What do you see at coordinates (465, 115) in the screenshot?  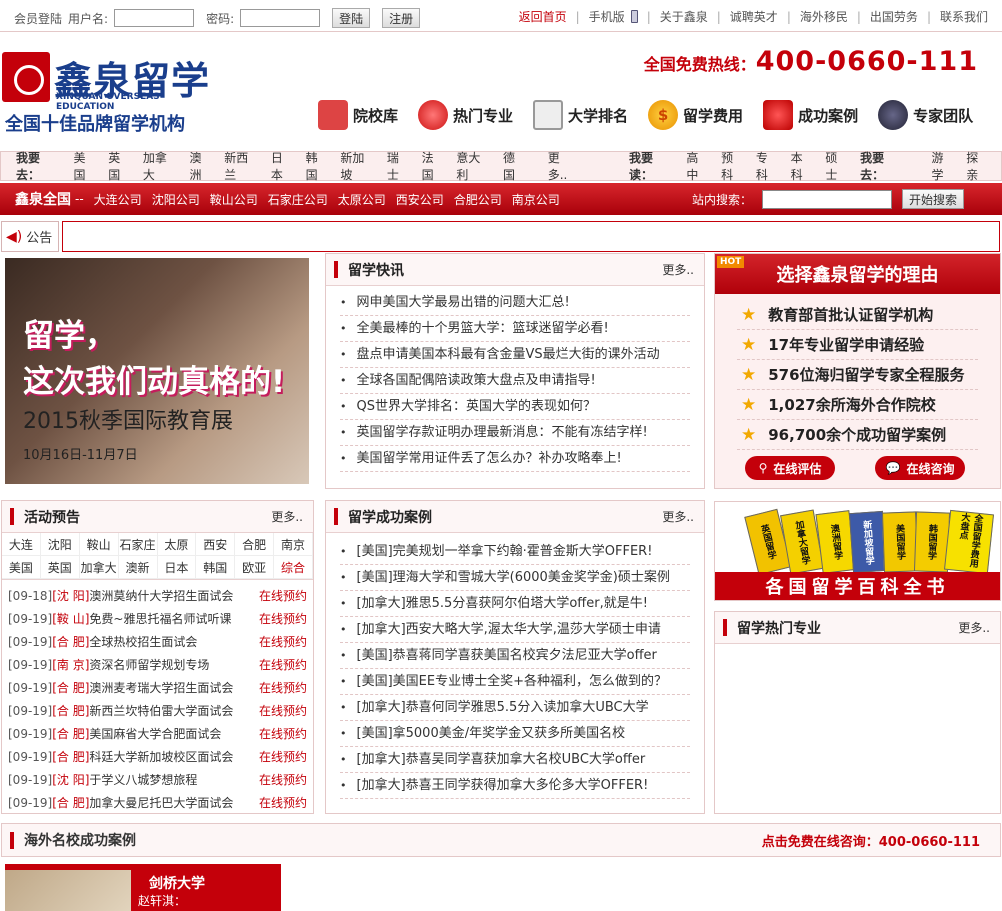 I see `nav-majors: 热门专业` at bounding box center [465, 115].